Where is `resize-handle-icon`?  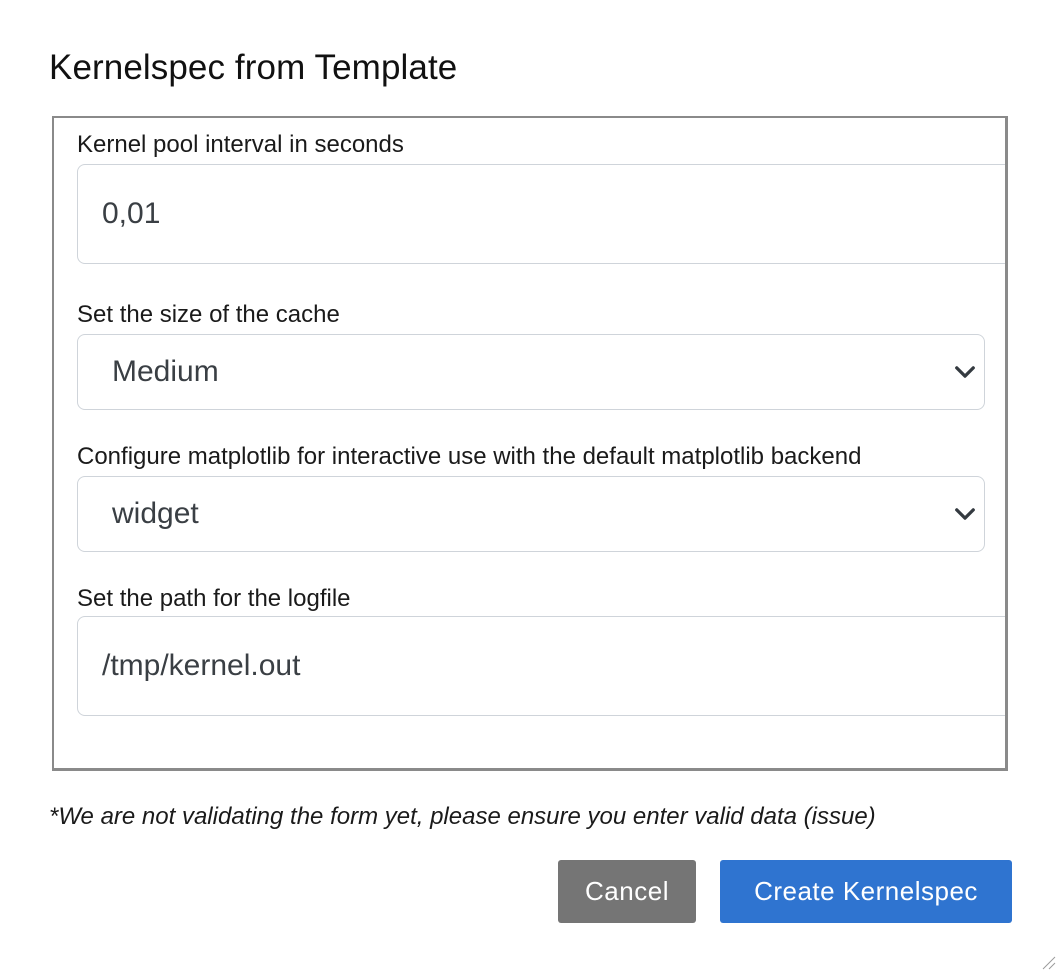 resize-handle-icon is located at coordinates (1048, 962).